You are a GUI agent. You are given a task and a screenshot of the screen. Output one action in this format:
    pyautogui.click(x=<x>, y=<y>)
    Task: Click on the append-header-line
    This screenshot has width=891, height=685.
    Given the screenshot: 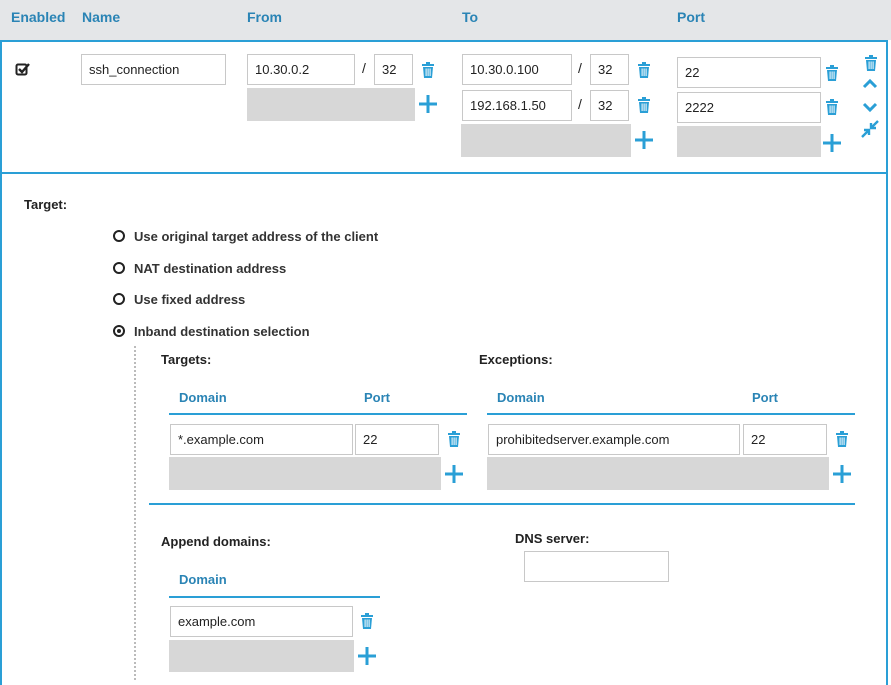 What is the action you would take?
    pyautogui.click(x=274, y=597)
    